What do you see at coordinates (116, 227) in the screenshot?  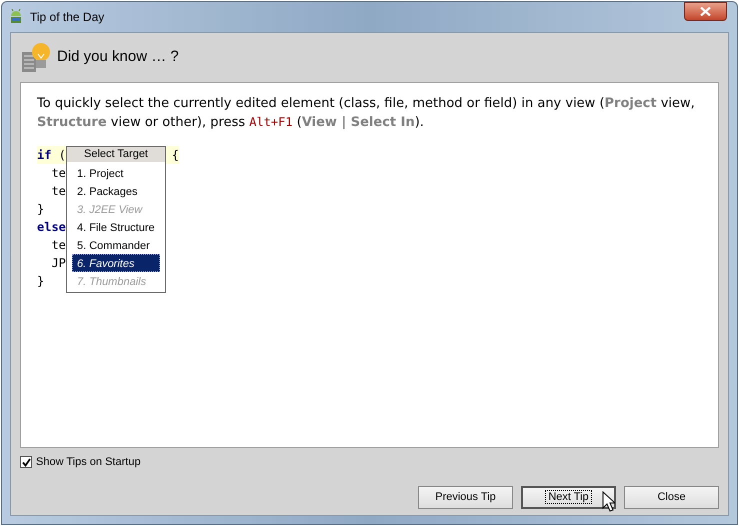 I see `menu-item: 4. File Structure` at bounding box center [116, 227].